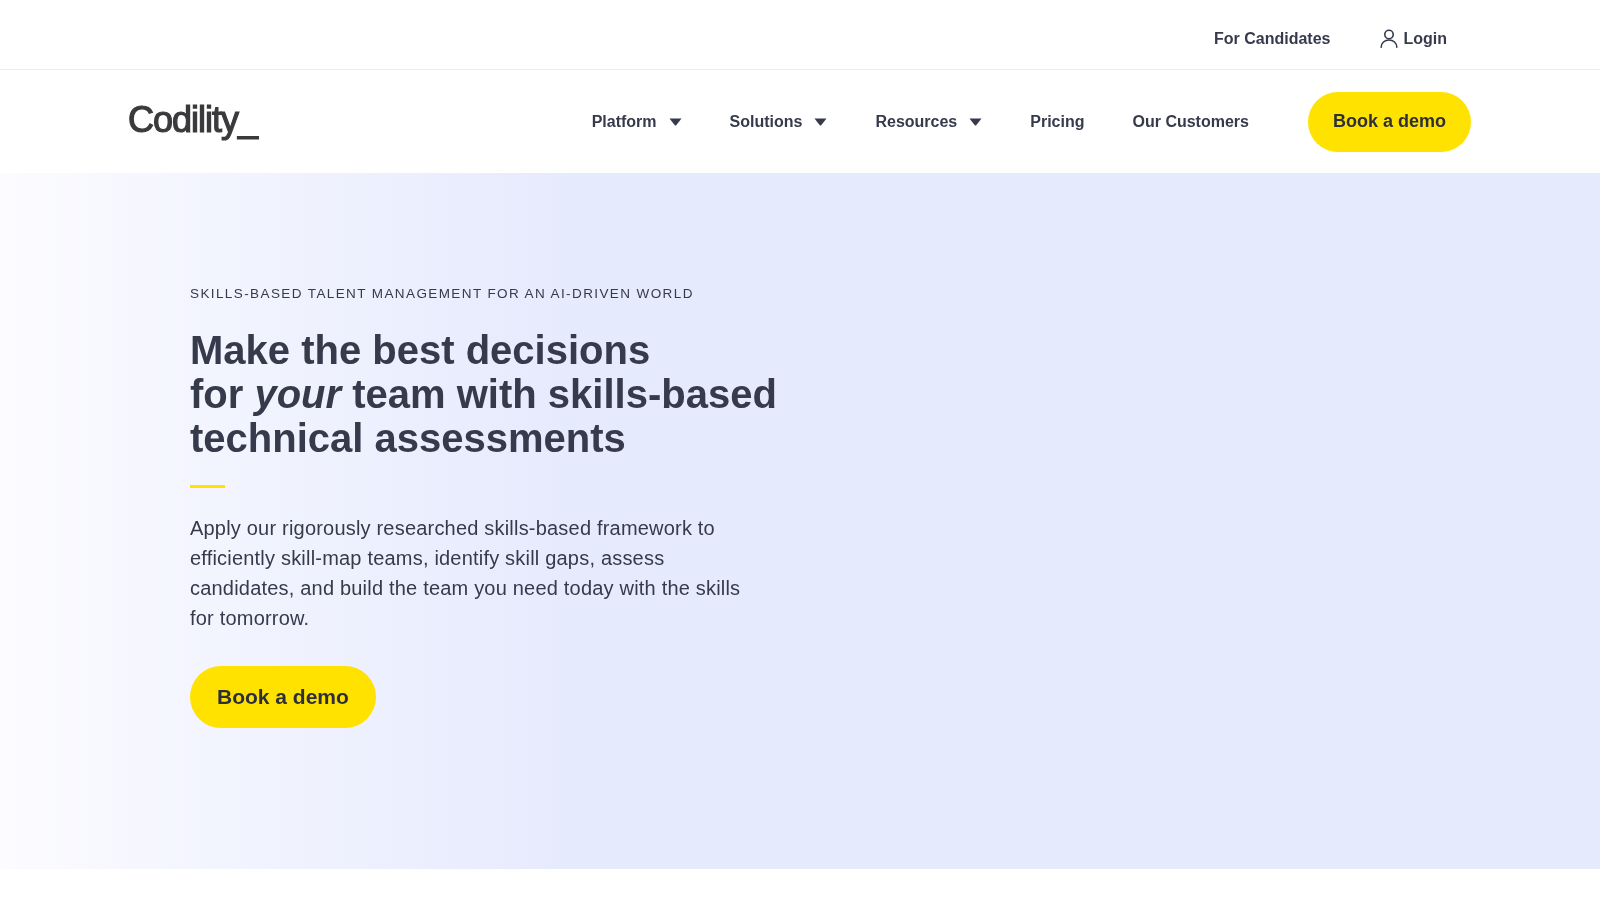 The height and width of the screenshot is (900, 1600). I want to click on top-link: For Candidates, so click(1272, 38).